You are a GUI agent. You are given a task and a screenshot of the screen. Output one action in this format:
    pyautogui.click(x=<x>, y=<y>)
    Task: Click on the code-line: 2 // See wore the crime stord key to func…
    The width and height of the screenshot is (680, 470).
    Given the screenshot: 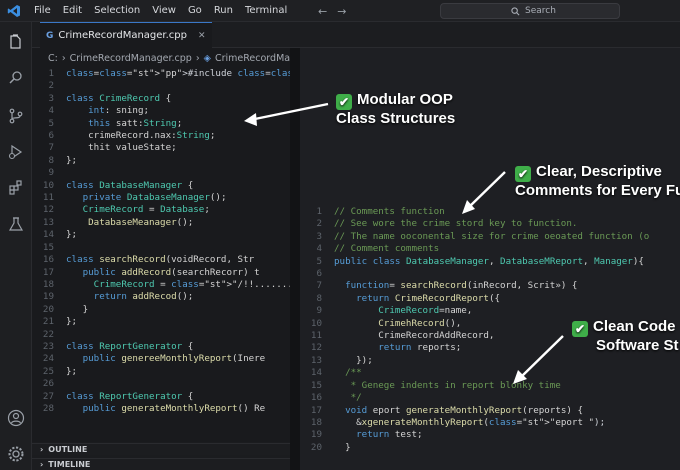 What is the action you would take?
    pyautogui.click(x=474, y=224)
    